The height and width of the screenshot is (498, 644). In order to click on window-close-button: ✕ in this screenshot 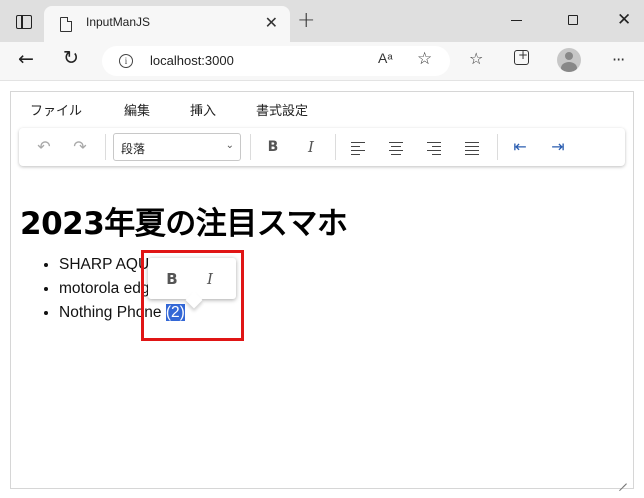, I will do `click(624, 20)`.